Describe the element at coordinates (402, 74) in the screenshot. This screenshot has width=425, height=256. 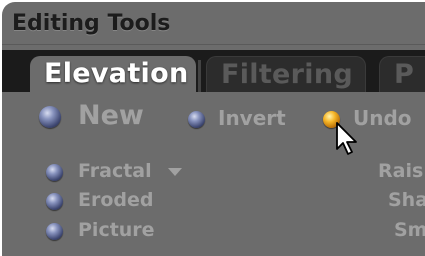
I see `tab-partial: P` at that location.